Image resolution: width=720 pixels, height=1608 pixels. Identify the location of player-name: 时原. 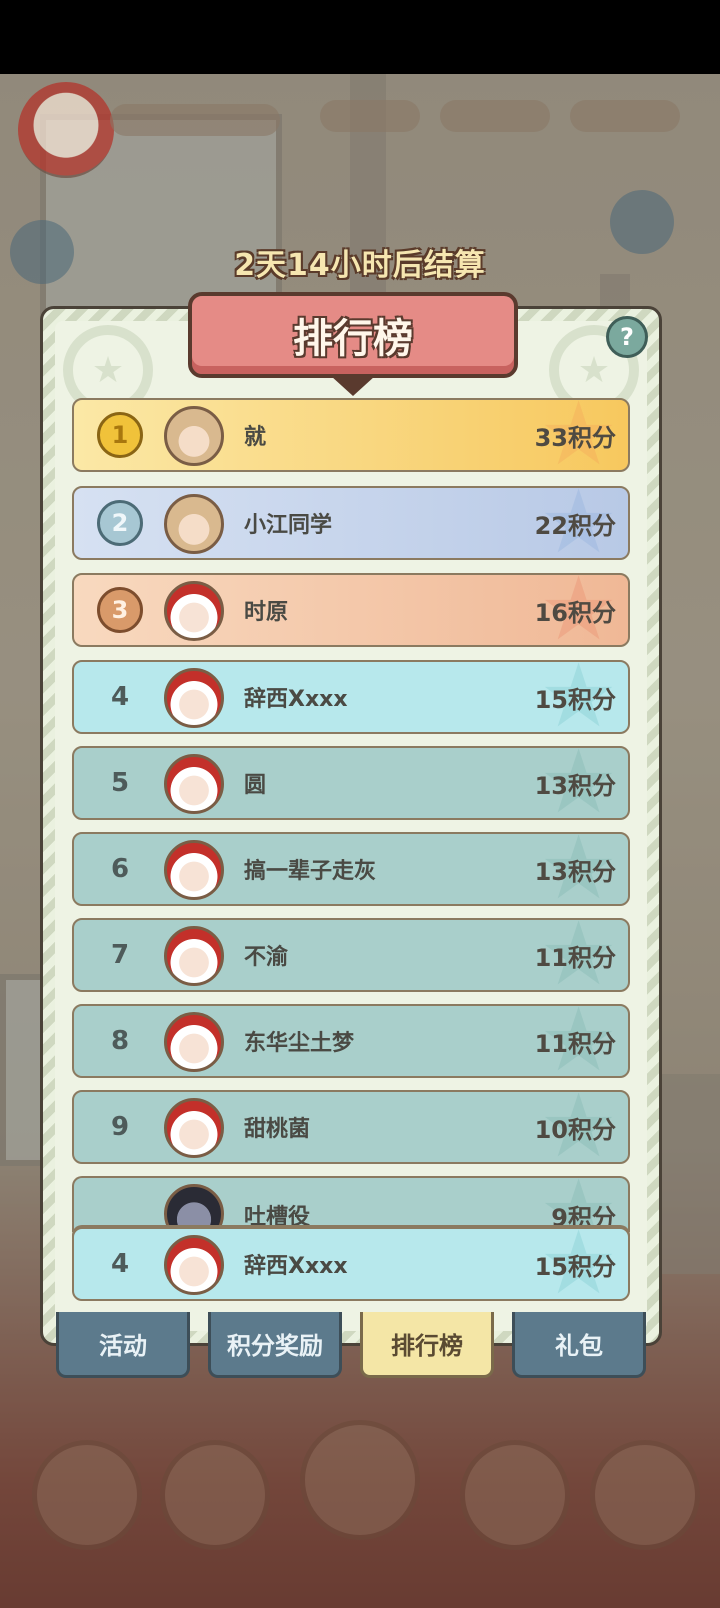
(266, 612).